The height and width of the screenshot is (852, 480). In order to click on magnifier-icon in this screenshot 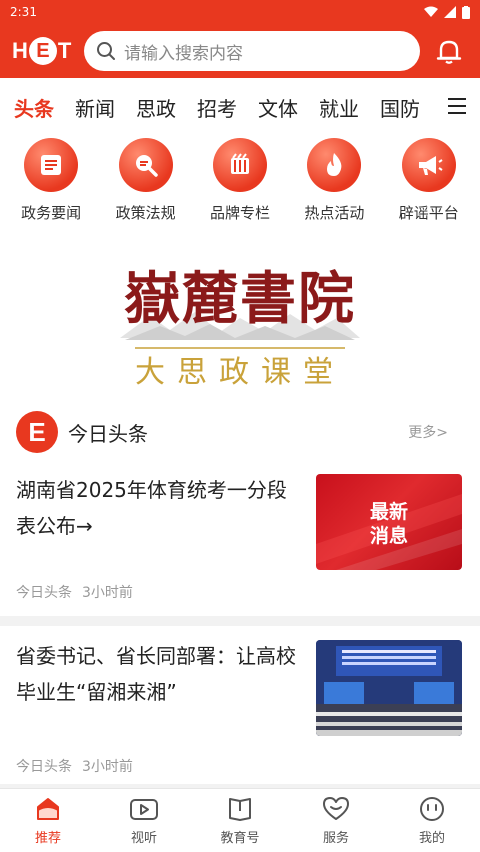, I will do `click(145, 165)`.